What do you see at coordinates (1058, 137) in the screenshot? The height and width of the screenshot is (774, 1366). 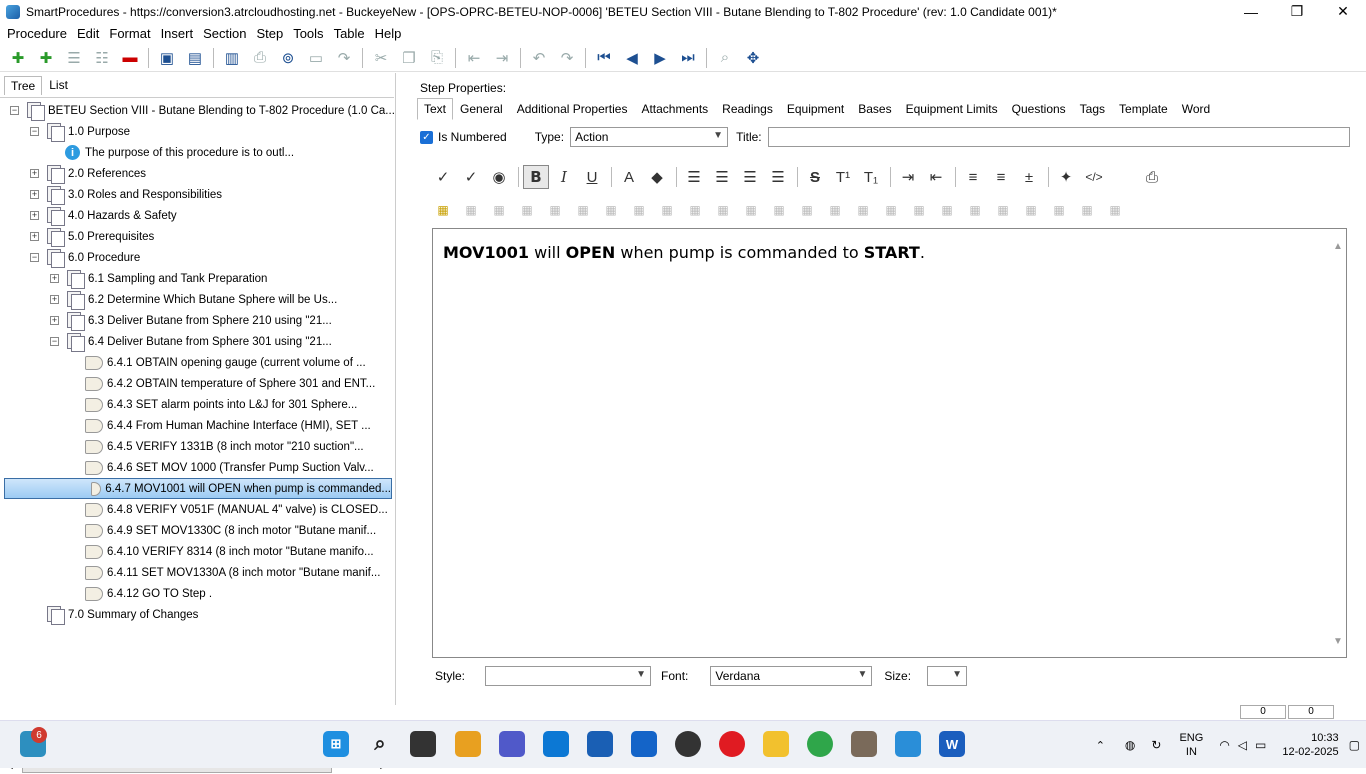 I see `title-input` at bounding box center [1058, 137].